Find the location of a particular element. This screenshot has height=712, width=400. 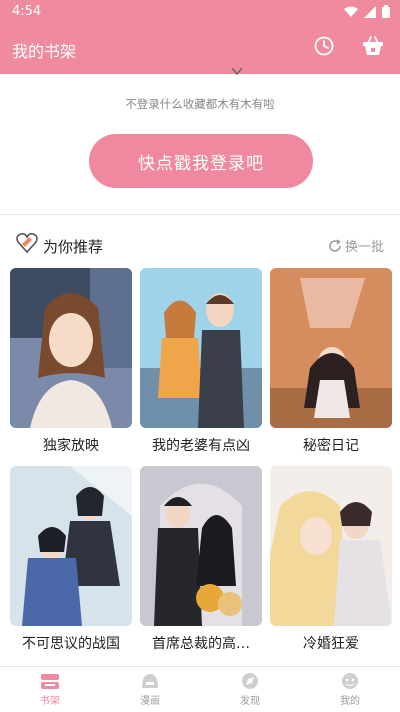

comic-card: 我的老婆有点凶 is located at coordinates (201, 362).